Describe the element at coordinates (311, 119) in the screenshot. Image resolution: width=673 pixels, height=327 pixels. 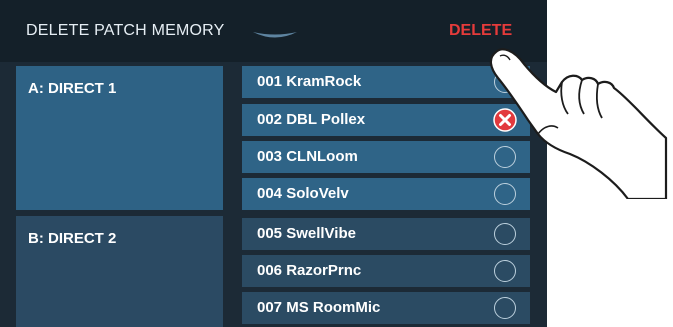
I see `patch-label: 002 DBL Pollex` at that location.